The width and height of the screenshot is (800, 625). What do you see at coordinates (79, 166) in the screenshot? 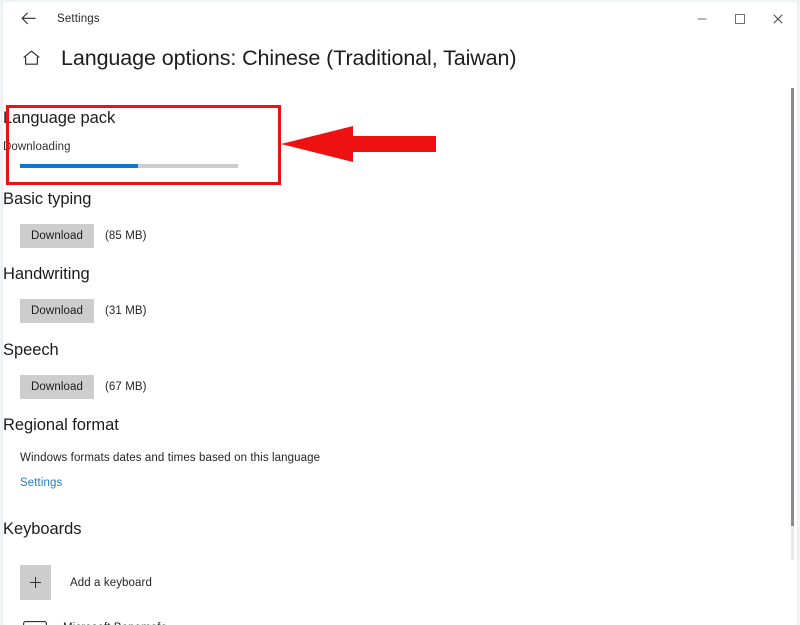
I see `language-pack-progress-fill` at bounding box center [79, 166].